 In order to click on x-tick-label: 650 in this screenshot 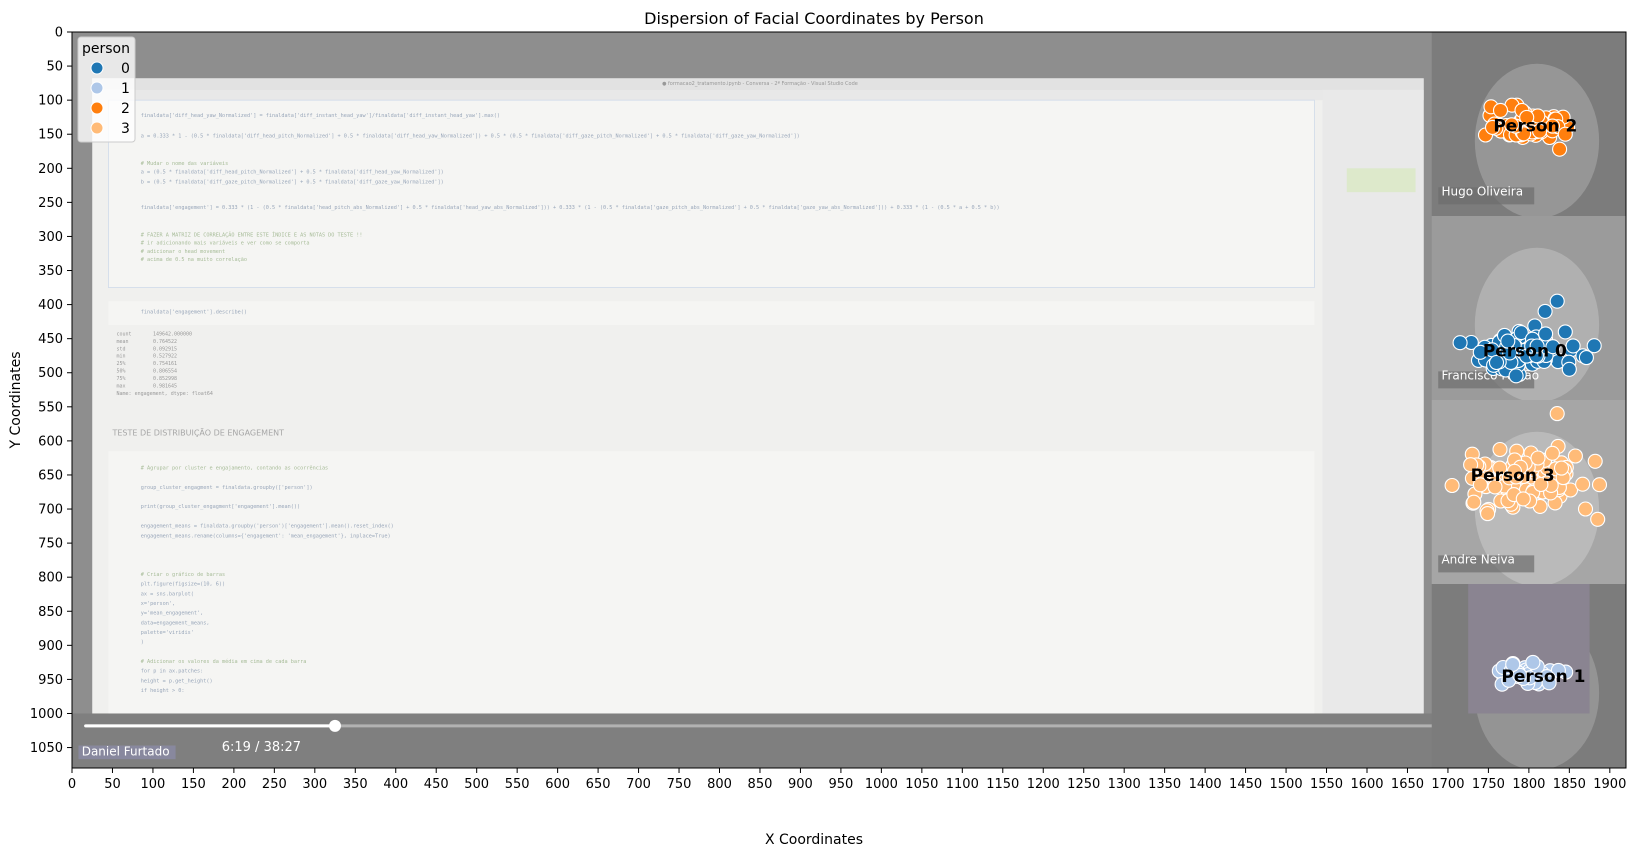, I will do `click(598, 784)`.